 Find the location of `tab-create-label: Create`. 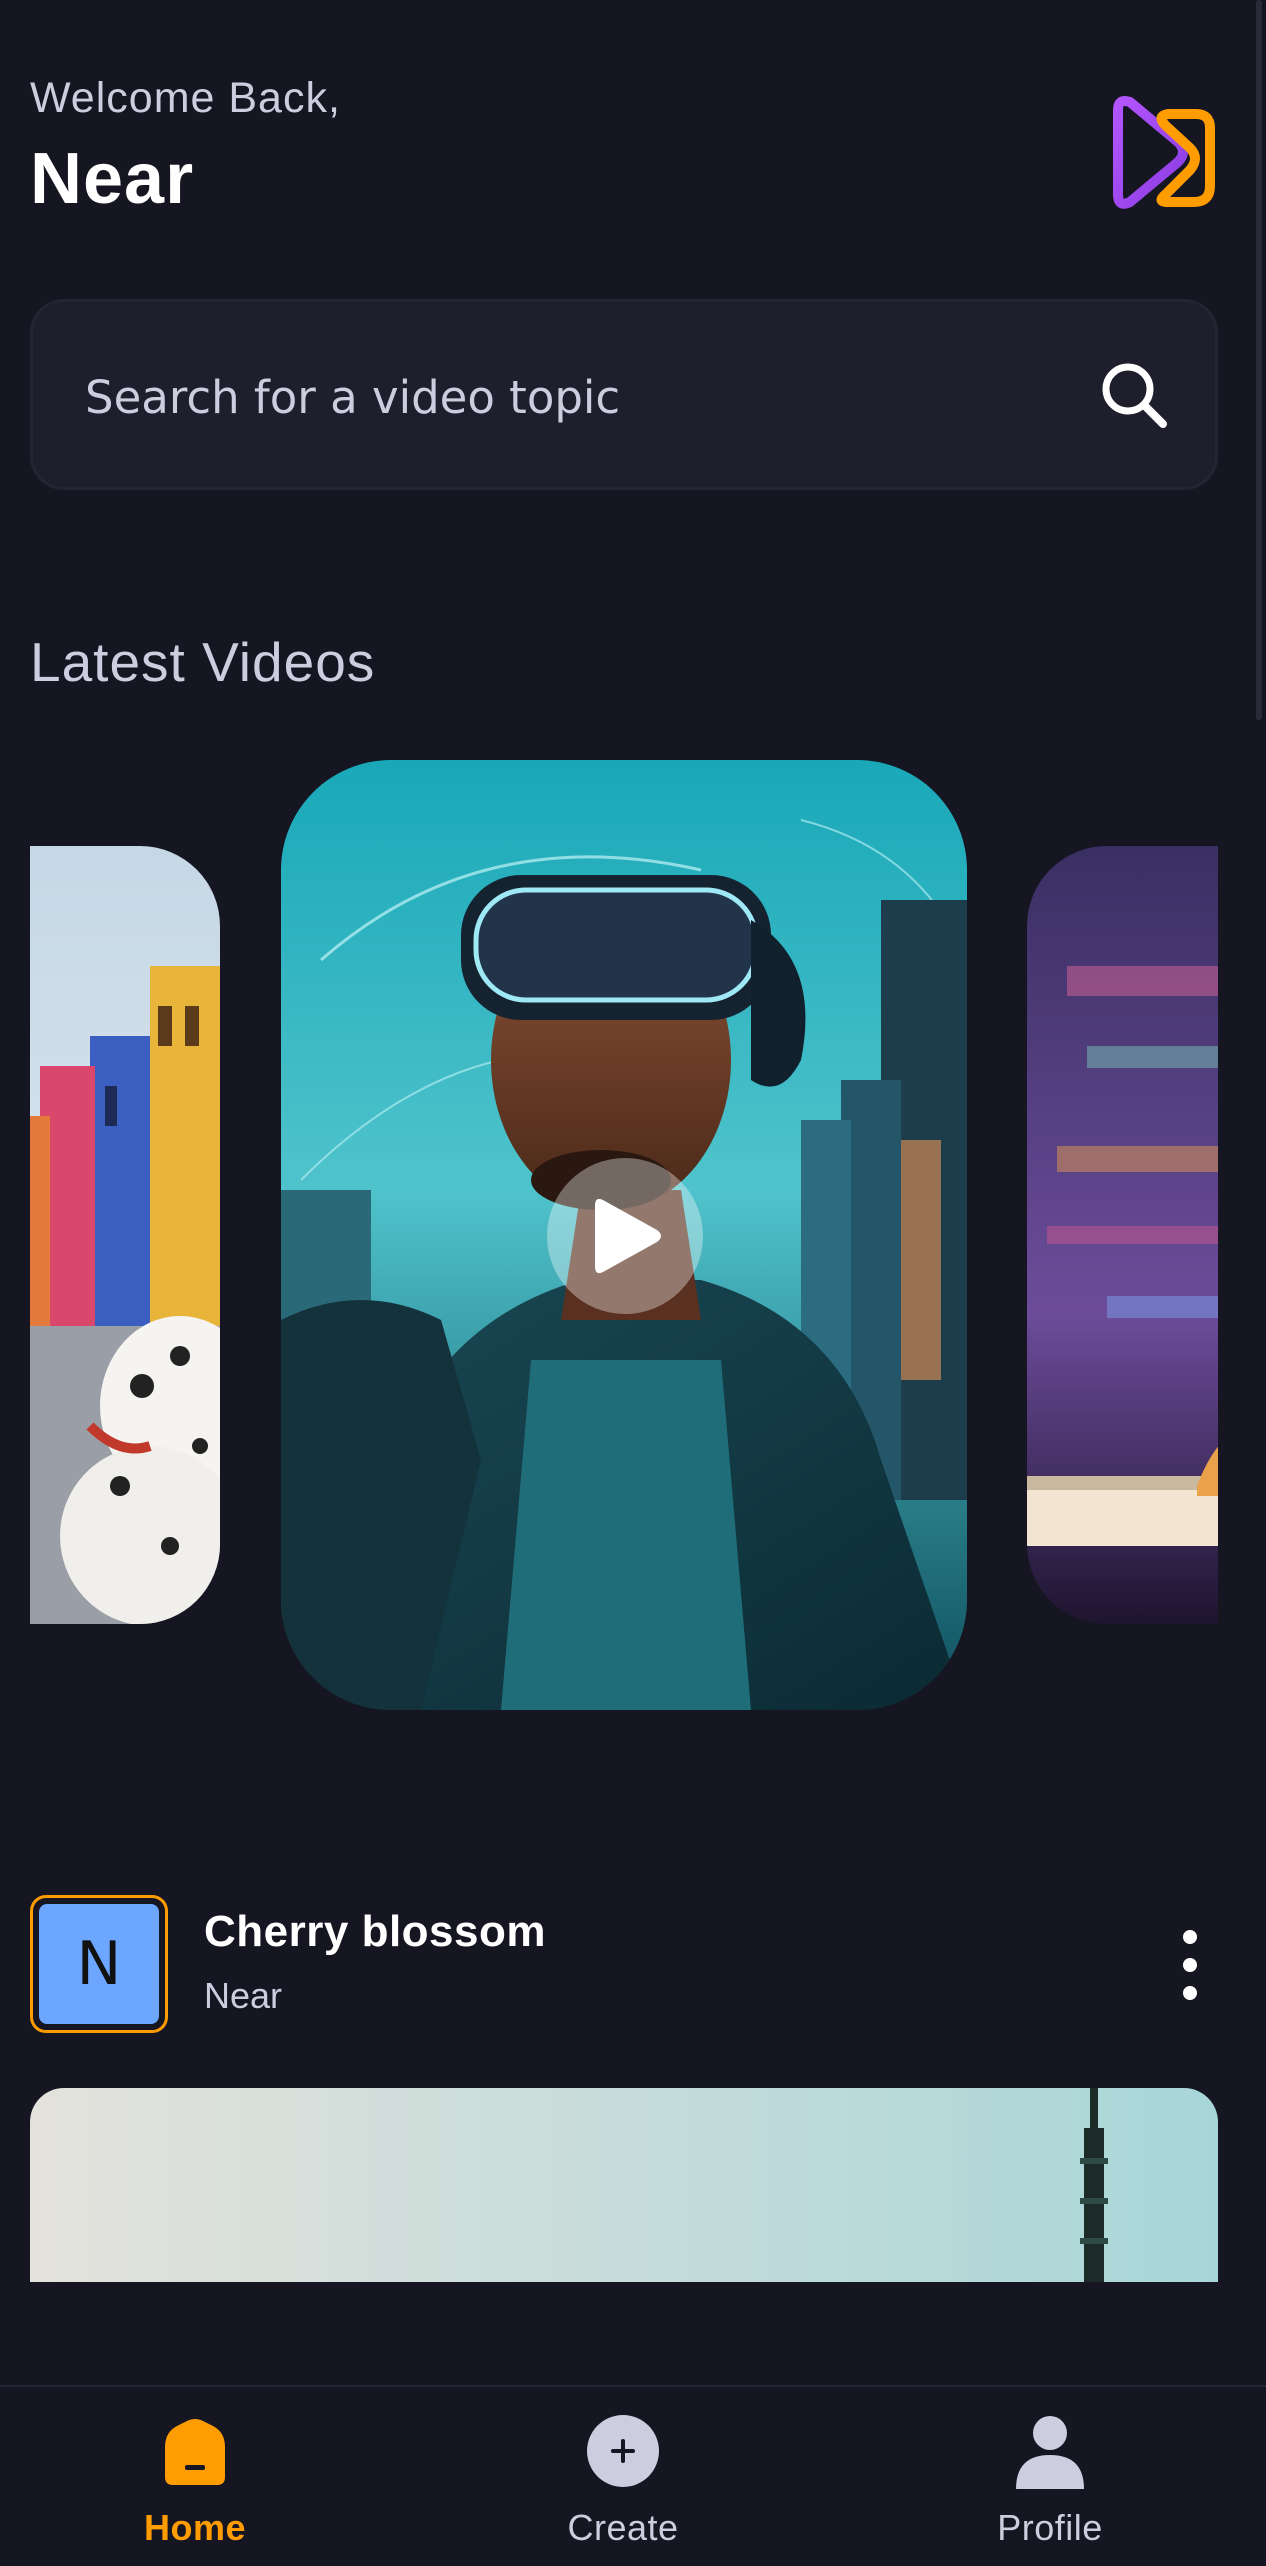

tab-create-label: Create is located at coordinates (623, 2527).